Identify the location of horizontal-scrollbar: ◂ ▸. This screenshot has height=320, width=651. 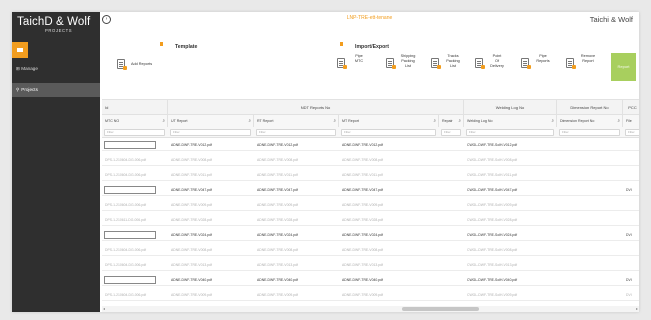
(370, 309).